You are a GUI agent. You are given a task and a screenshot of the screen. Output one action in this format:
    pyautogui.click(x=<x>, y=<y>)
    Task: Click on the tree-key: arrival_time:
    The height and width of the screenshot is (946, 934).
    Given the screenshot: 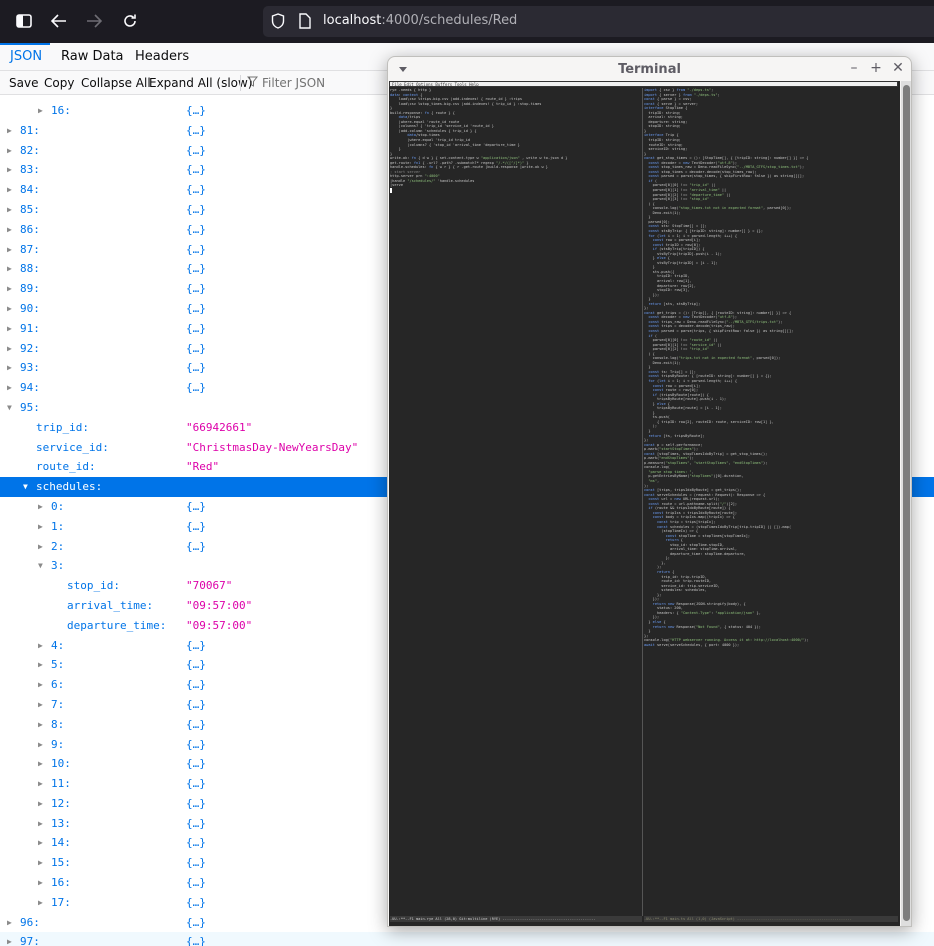 What is the action you would take?
    pyautogui.click(x=110, y=605)
    